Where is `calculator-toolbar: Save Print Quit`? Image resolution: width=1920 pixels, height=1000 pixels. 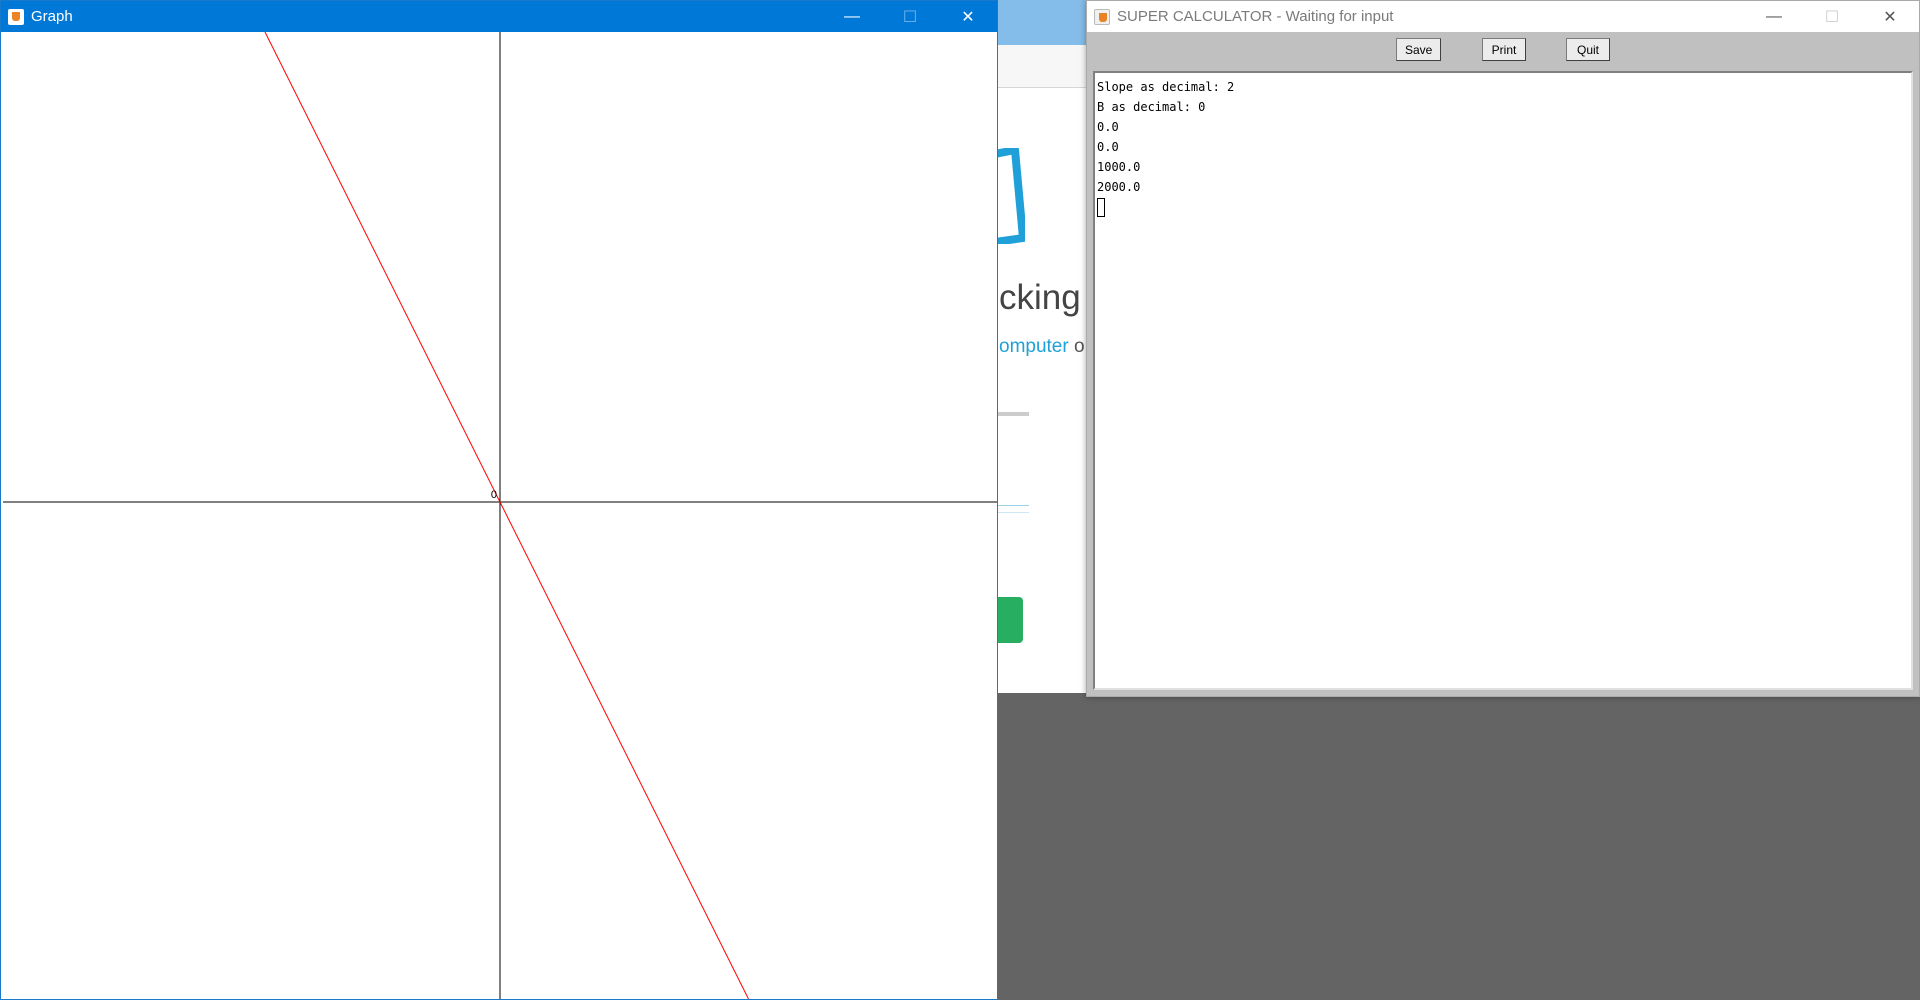 calculator-toolbar: Save Print Quit is located at coordinates (1503, 50).